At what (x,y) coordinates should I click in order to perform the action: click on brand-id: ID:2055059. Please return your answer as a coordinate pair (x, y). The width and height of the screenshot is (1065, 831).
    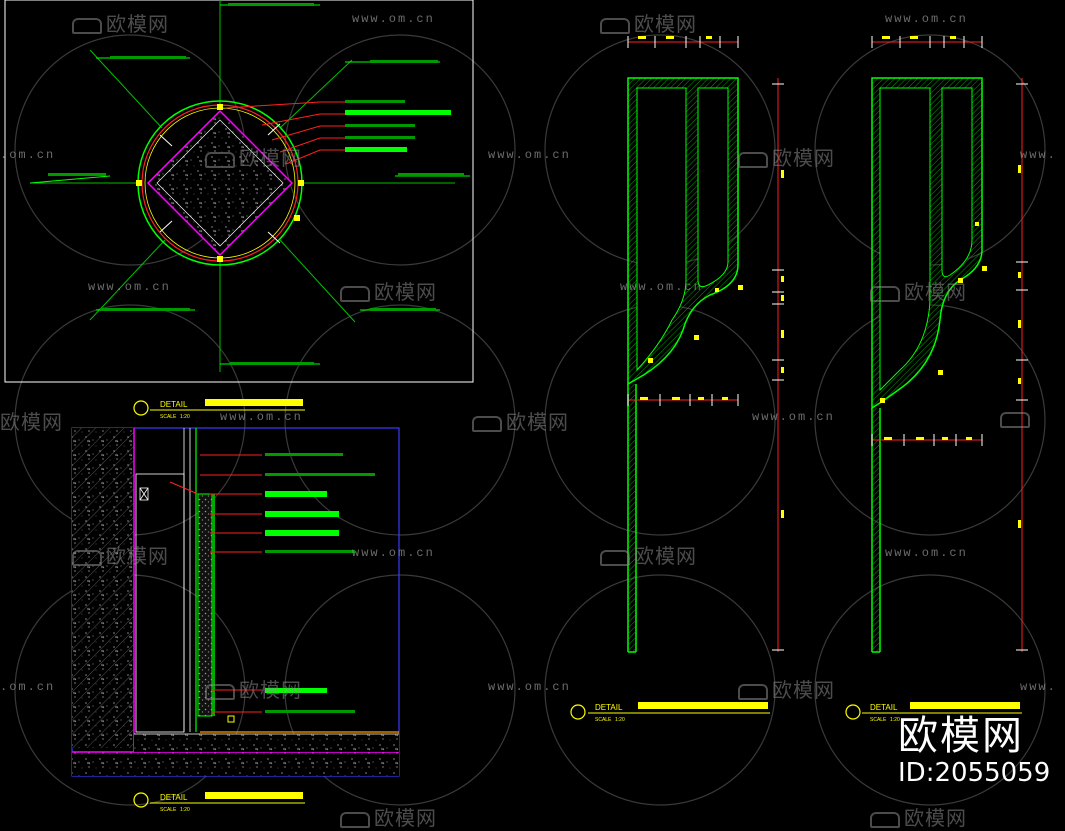
    Looking at the image, I should click on (974, 773).